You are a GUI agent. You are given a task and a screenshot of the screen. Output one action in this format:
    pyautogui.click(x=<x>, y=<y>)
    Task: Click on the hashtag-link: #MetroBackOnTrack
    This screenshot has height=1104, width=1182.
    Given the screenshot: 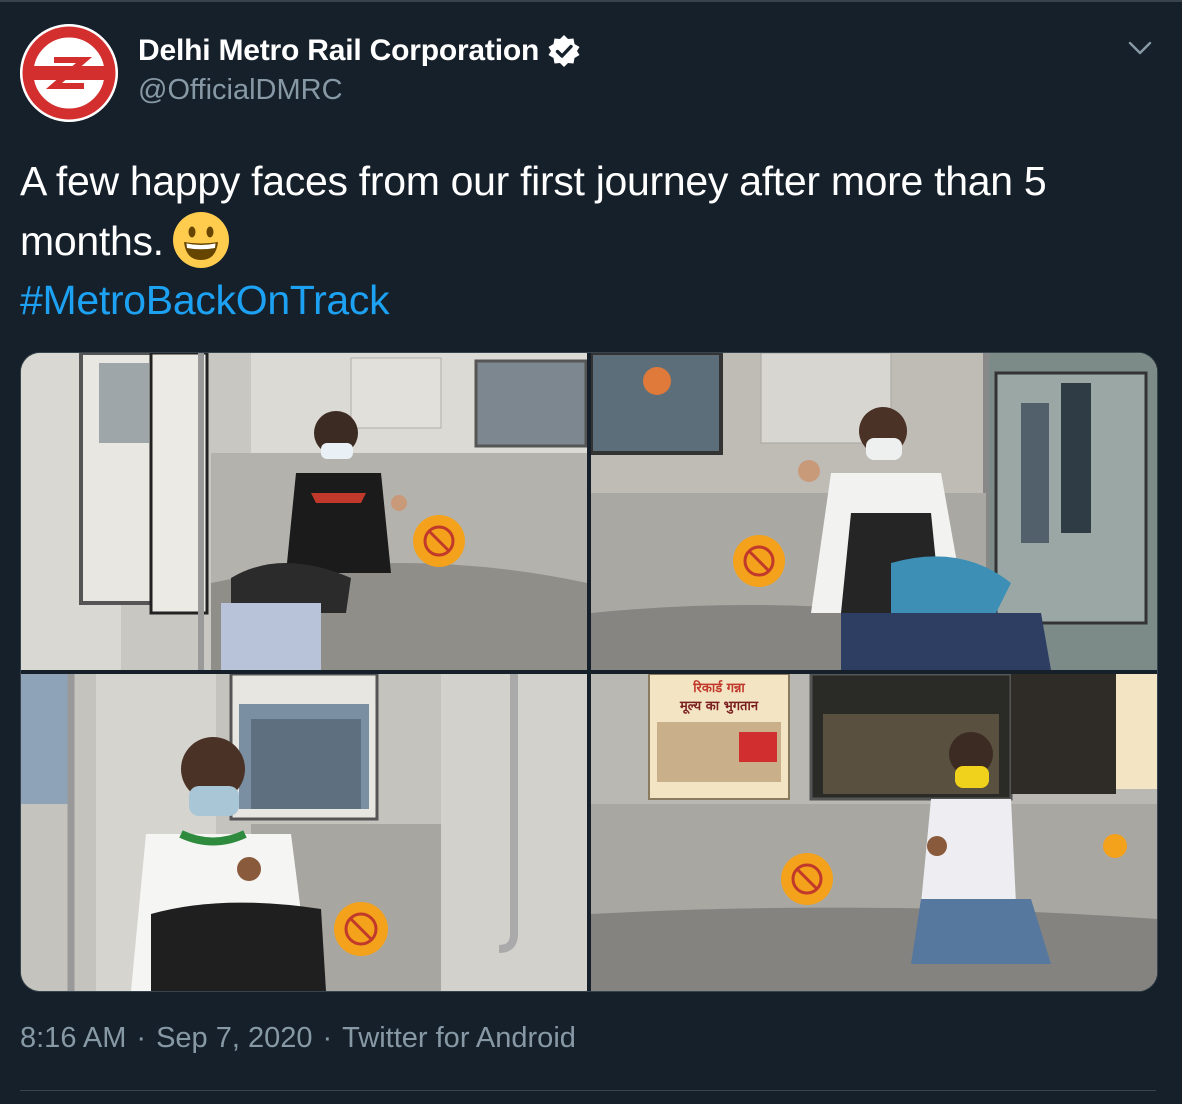 What is the action you would take?
    pyautogui.click(x=595, y=300)
    